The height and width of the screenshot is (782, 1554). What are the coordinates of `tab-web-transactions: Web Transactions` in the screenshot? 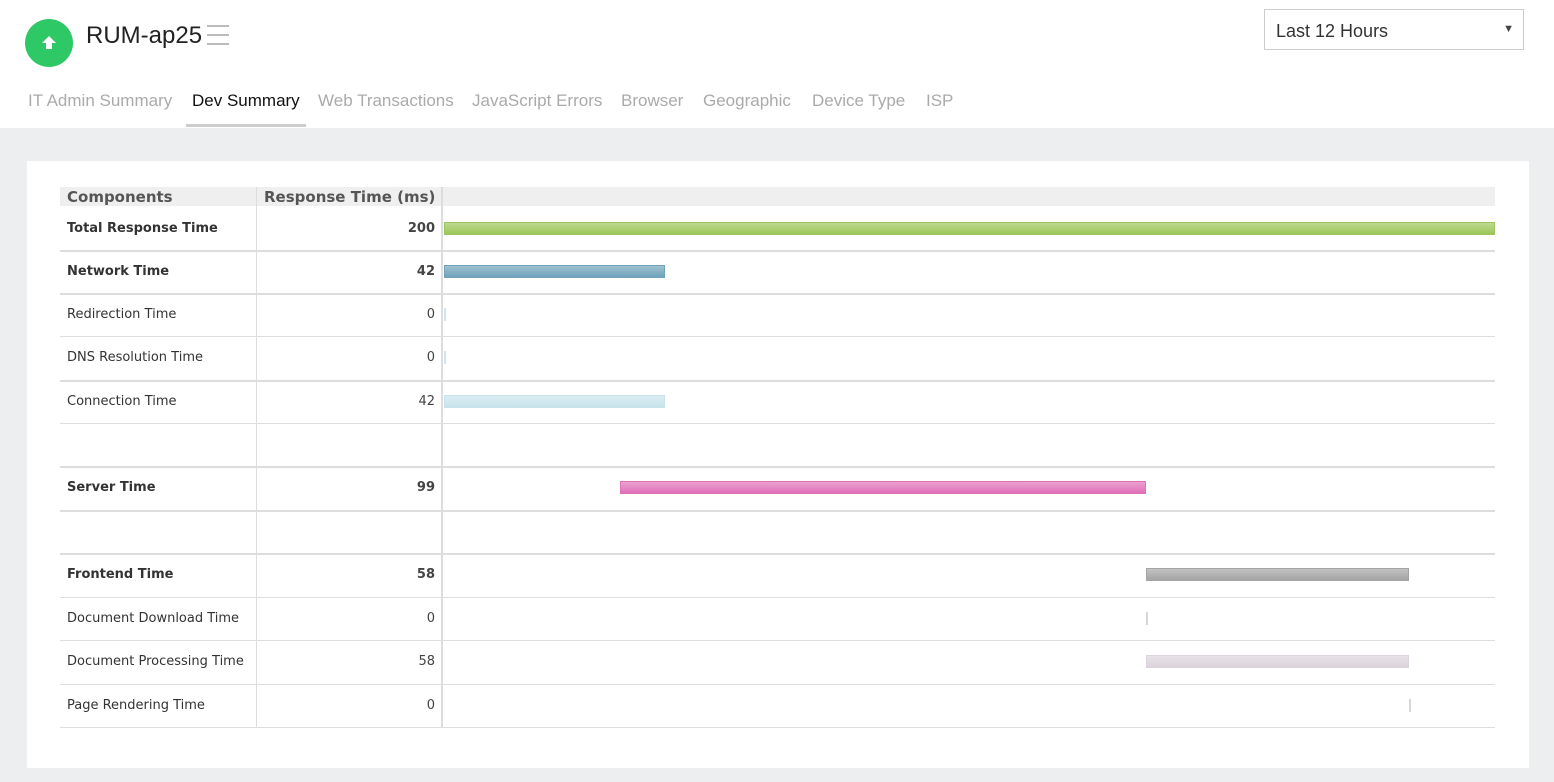 It's located at (386, 108).